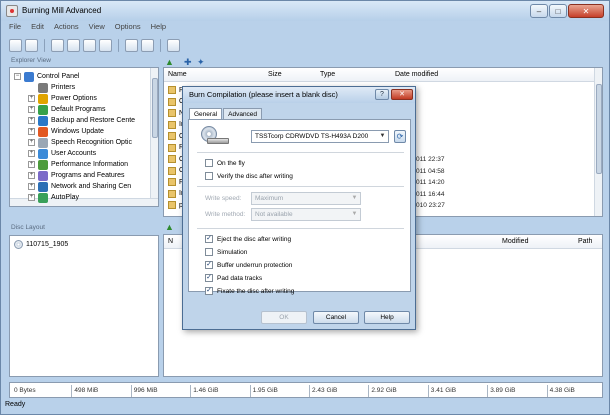 The image size is (610, 415). What do you see at coordinates (53, 197) in the screenshot?
I see `tree-item: + AutoPlay` at bounding box center [53, 197].